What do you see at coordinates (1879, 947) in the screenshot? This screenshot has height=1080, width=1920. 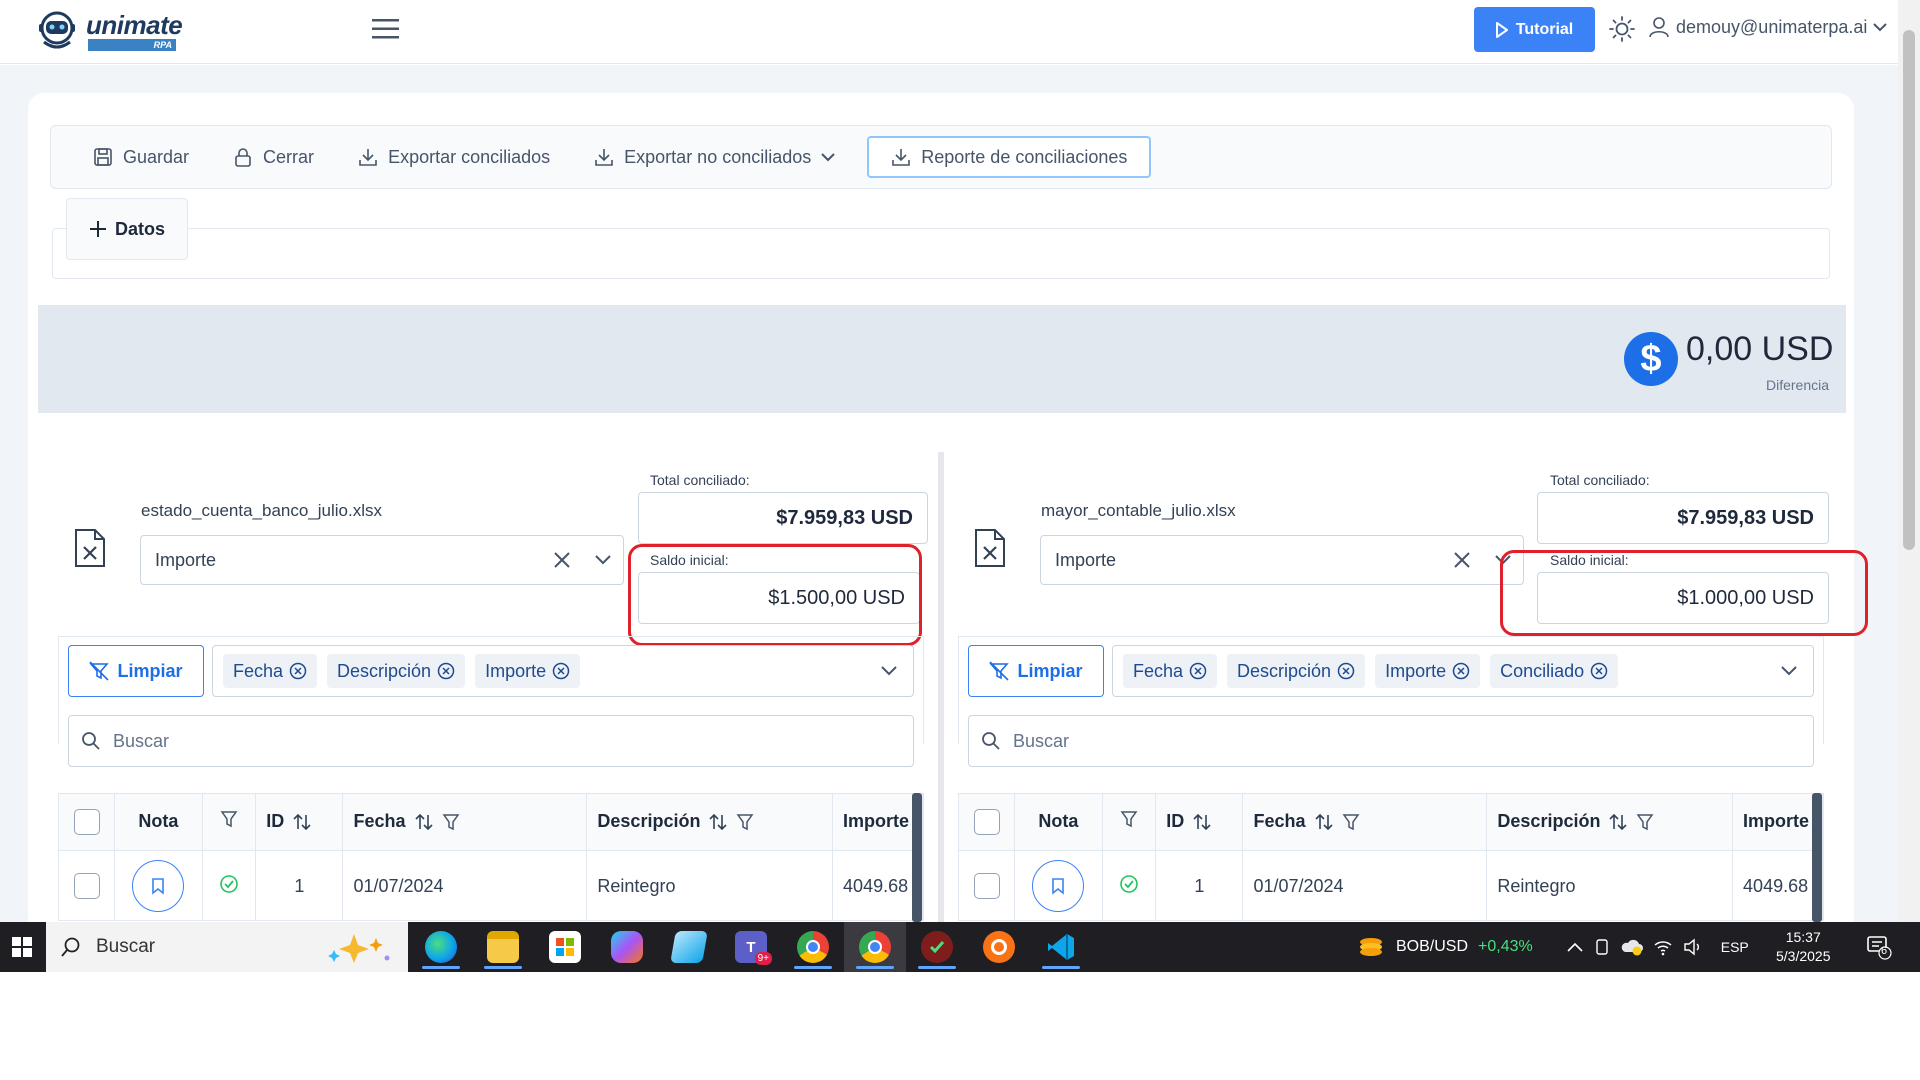 I see `notifications-icon: 6` at bounding box center [1879, 947].